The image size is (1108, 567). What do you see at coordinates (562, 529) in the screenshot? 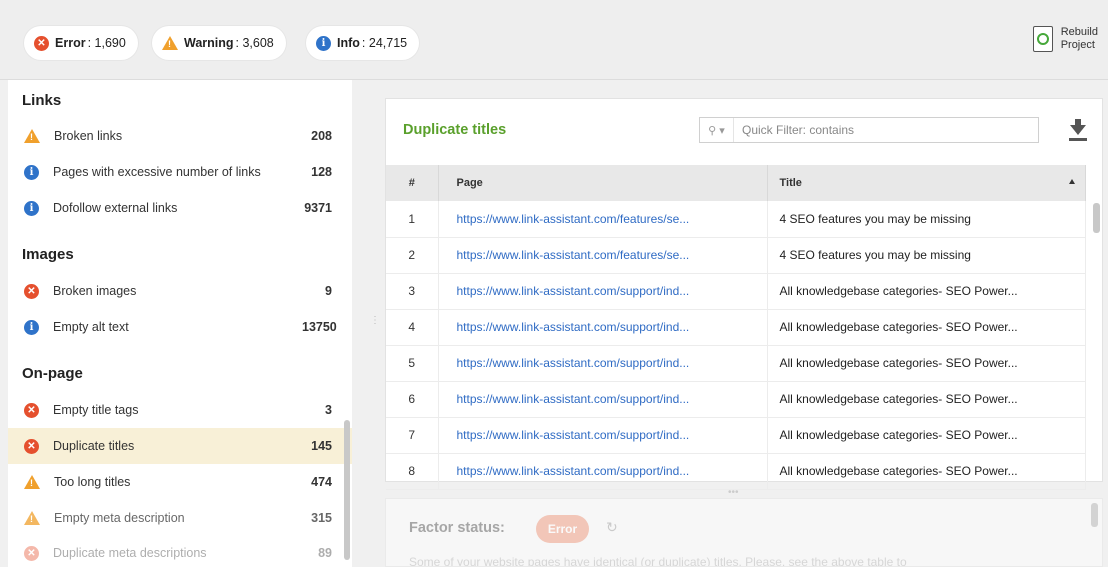
I see `factor-status-badge: Error` at bounding box center [562, 529].